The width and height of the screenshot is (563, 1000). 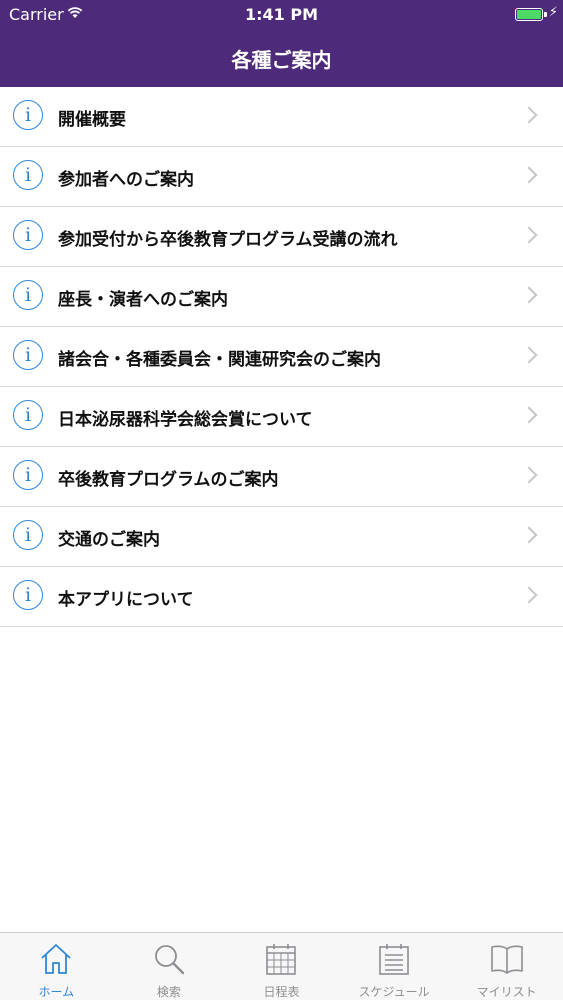 What do you see at coordinates (56, 959) in the screenshot?
I see `home-icon` at bounding box center [56, 959].